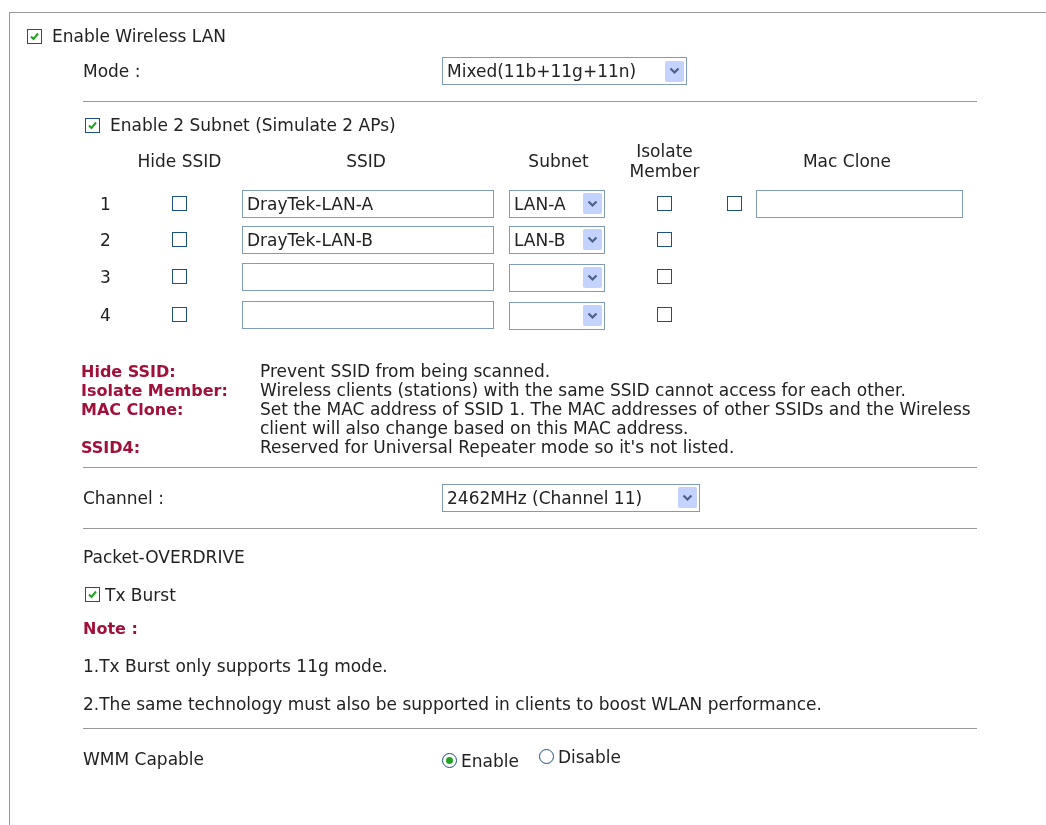  What do you see at coordinates (734, 204) in the screenshot?
I see `mac-clone-checkbox` at bounding box center [734, 204].